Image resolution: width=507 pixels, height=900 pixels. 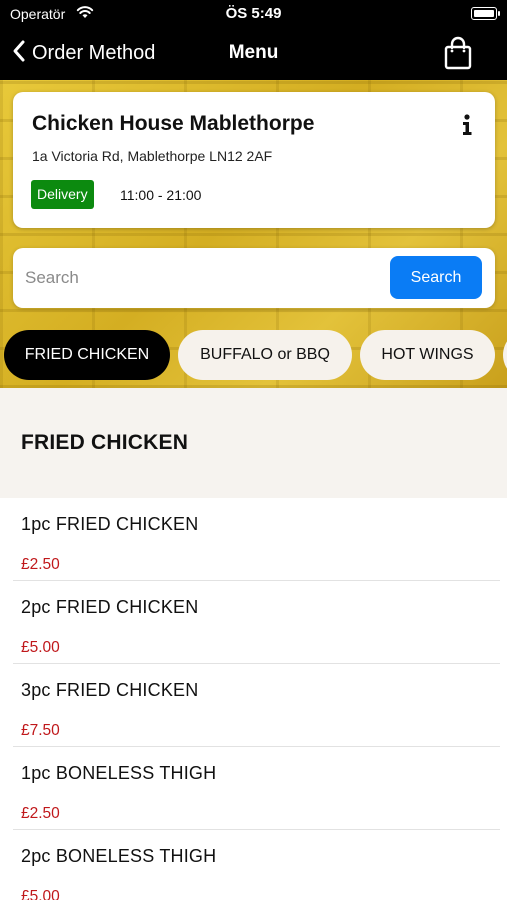 I want to click on restaurant-address: 1a Victoria Rd, Mablethorpe LN12 2AF, so click(x=152, y=156).